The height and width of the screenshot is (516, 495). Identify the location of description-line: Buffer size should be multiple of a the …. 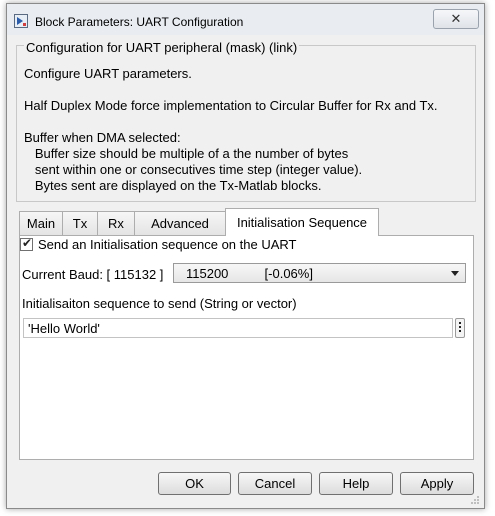
(186, 153).